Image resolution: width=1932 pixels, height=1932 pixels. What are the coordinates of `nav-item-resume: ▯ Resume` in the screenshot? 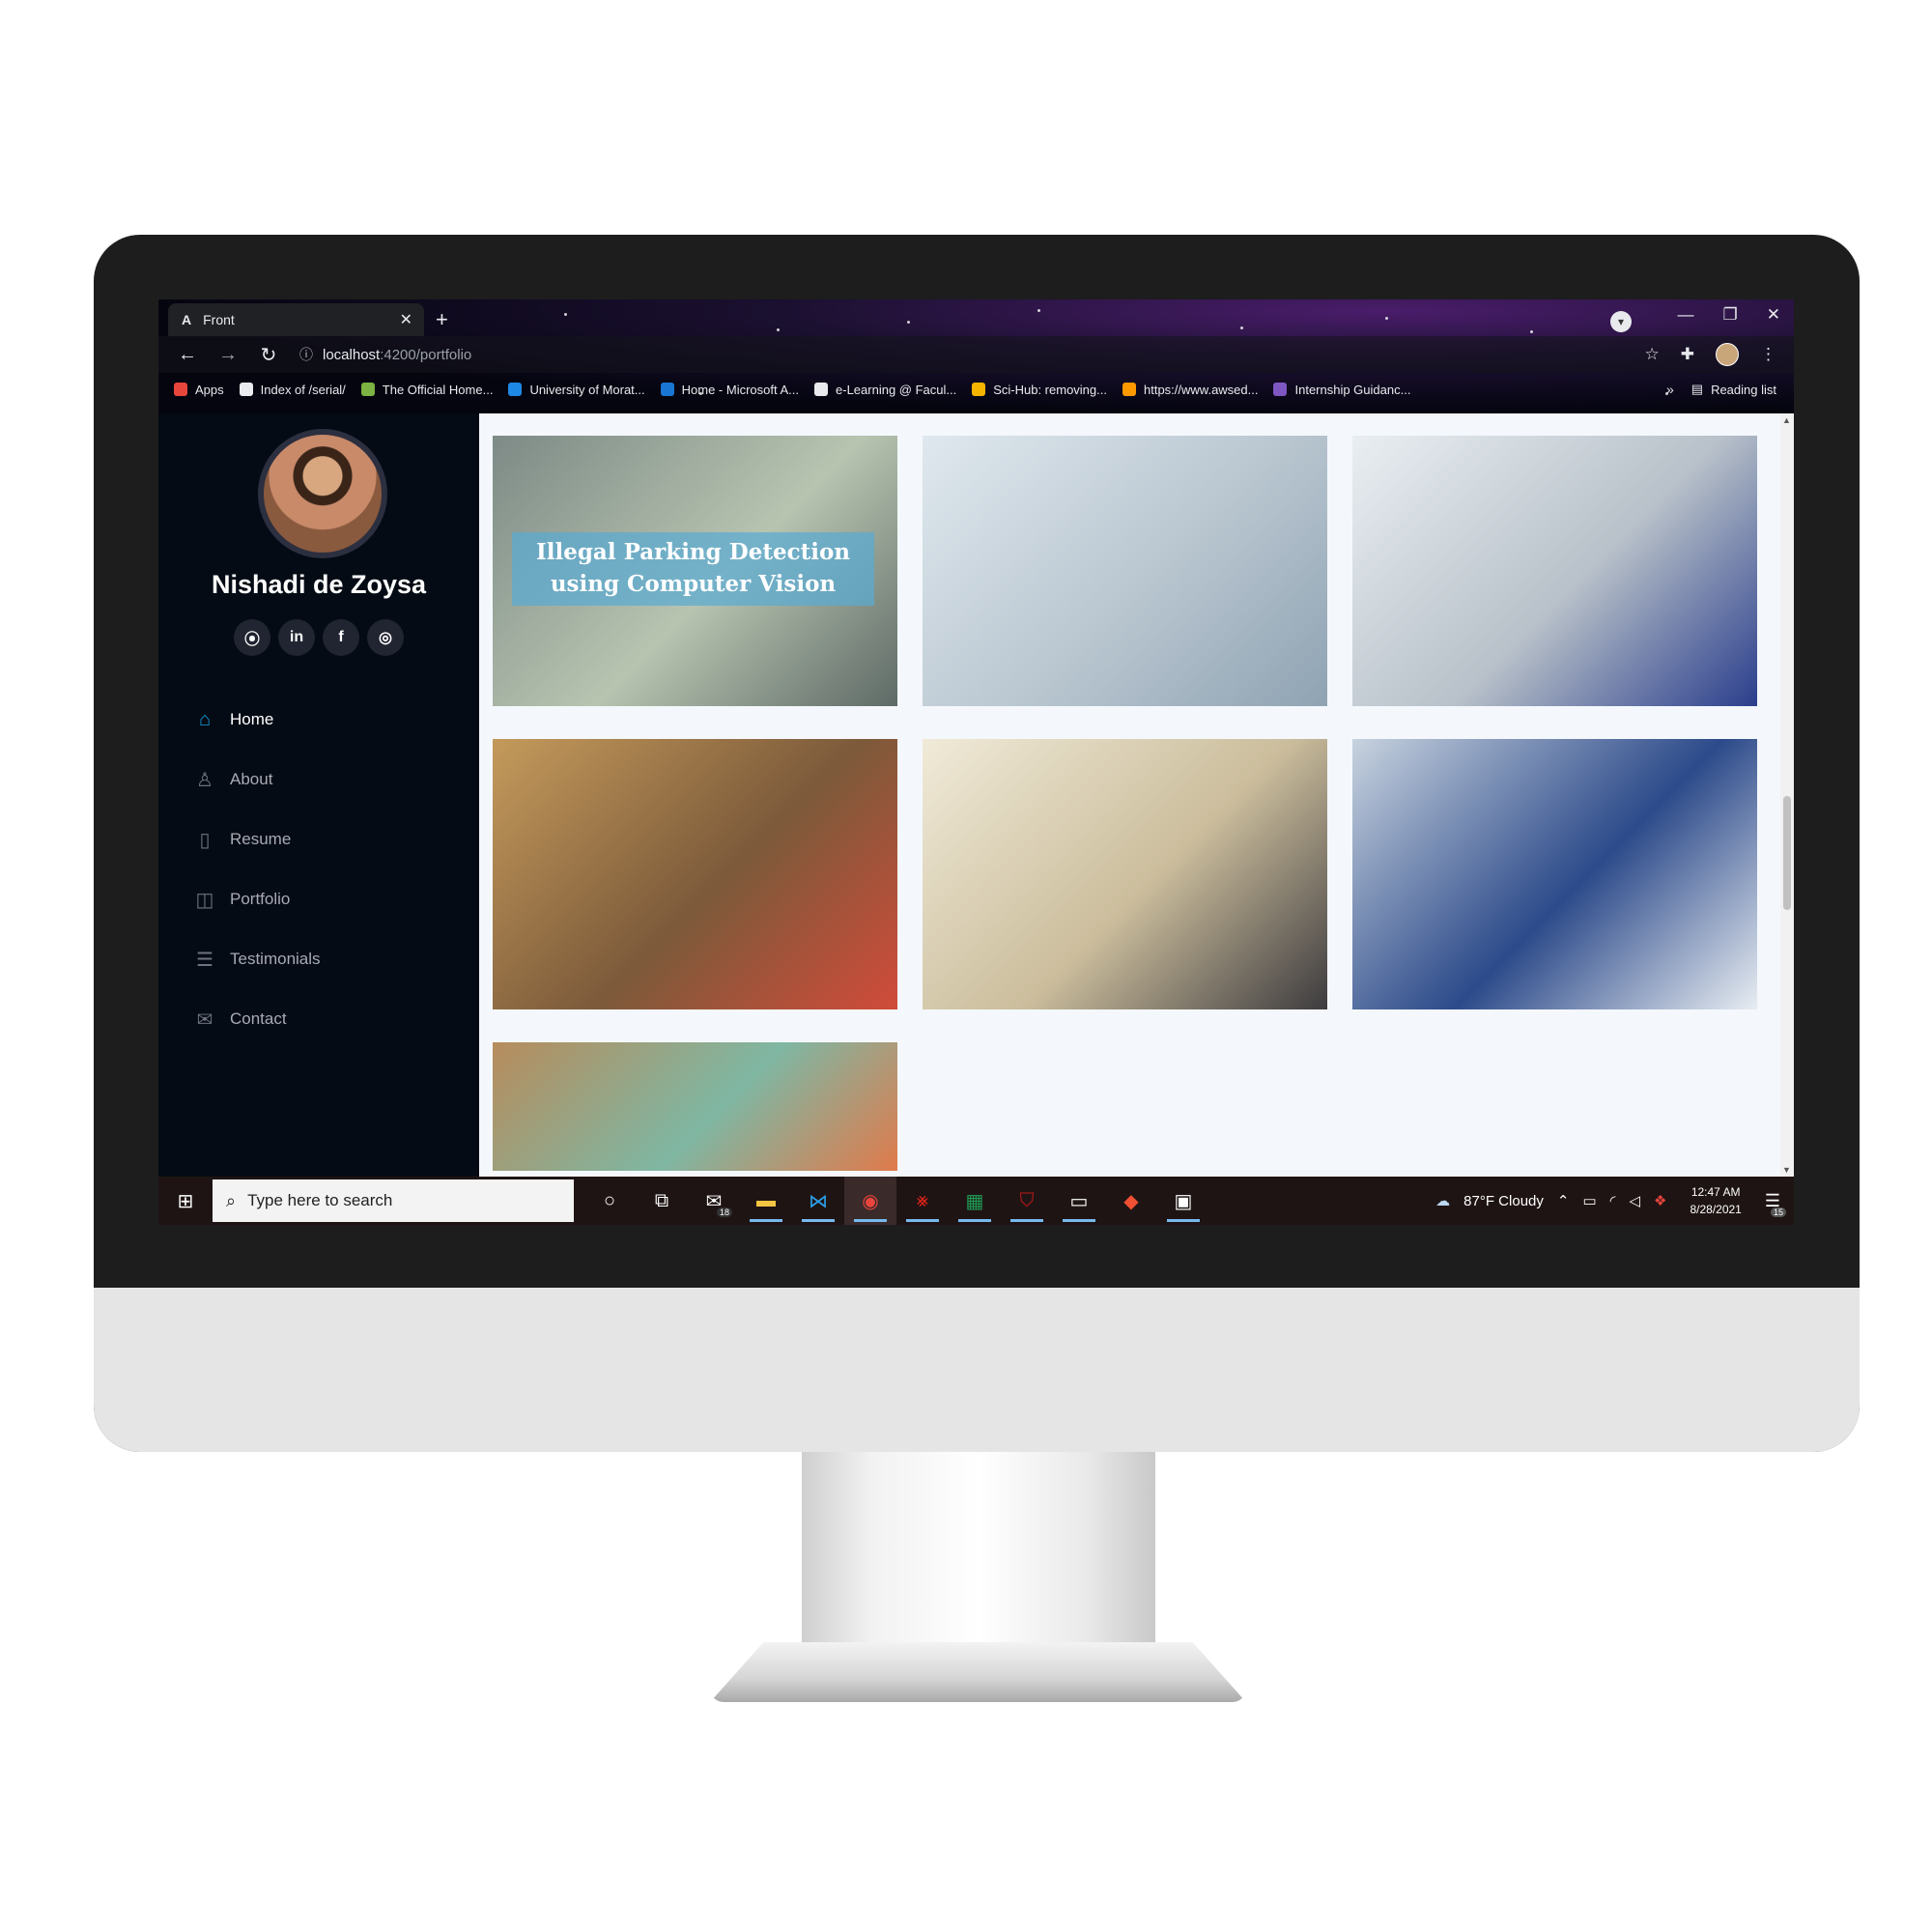 It's located at (257, 839).